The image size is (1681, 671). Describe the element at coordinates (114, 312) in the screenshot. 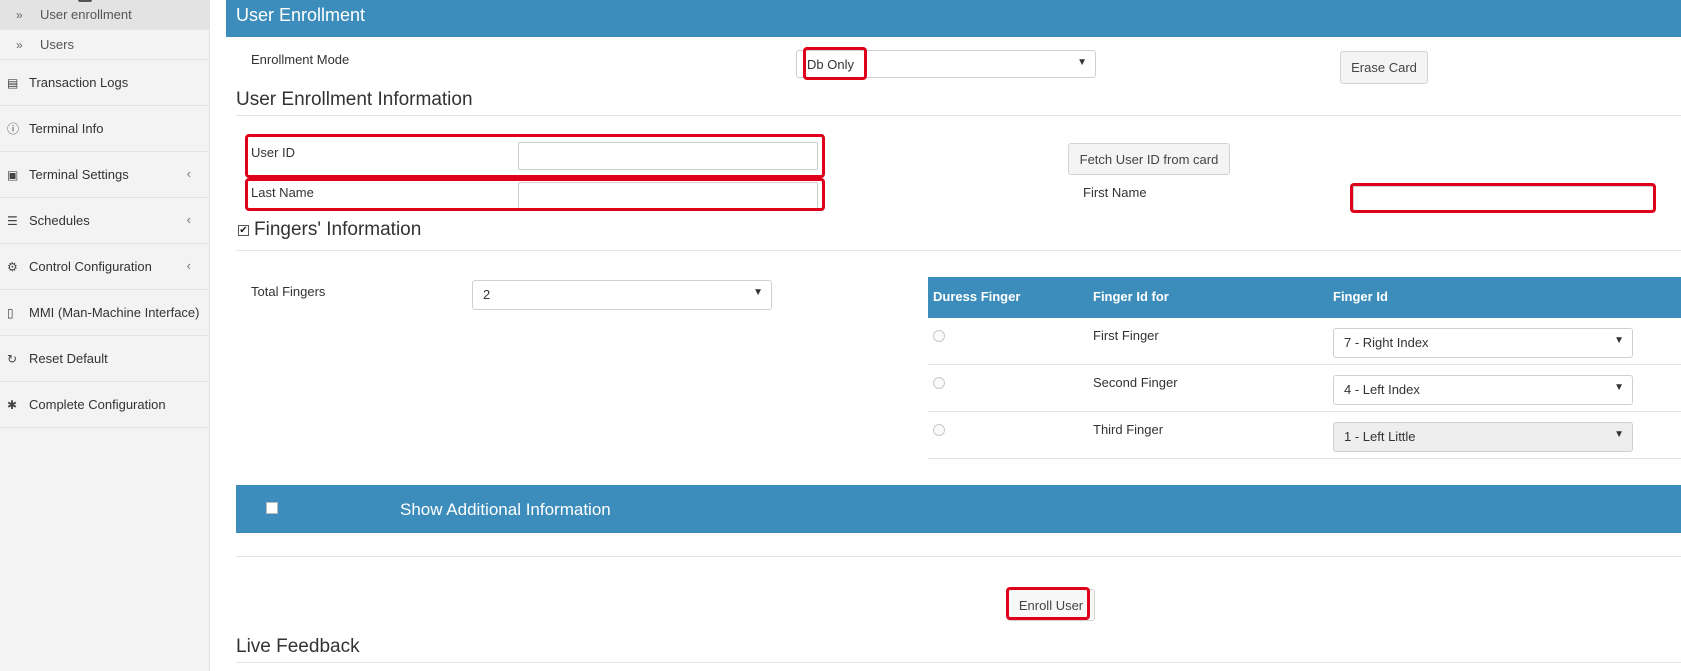

I see `sidebar-item-label: MMI (Man-Machine Interface)` at that location.